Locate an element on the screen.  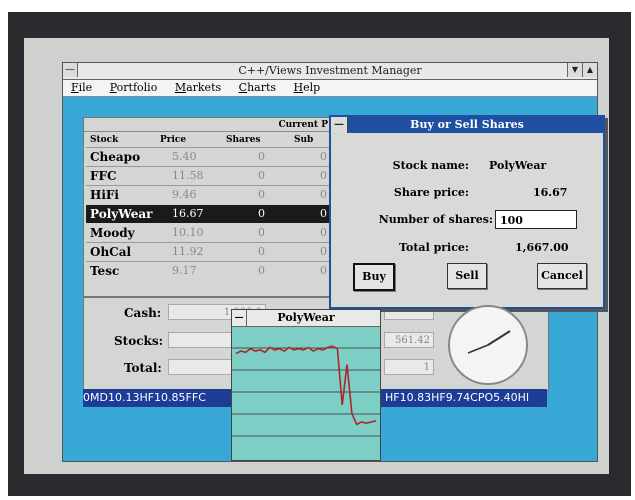
cancel-button: Cancel is located at coordinates (562, 276).